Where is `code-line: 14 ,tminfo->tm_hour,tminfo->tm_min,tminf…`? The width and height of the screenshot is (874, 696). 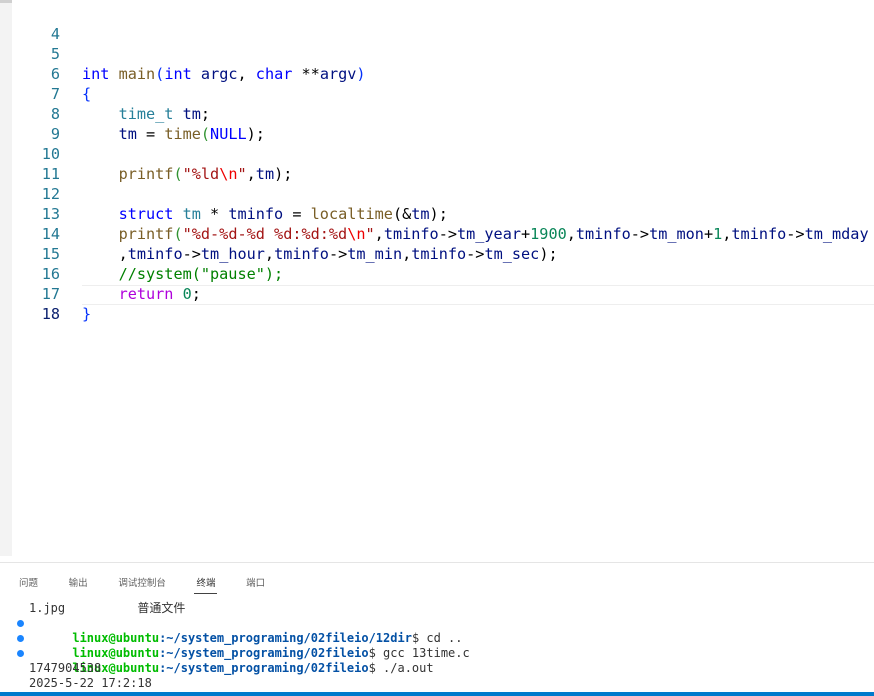
code-line: 14 ,tminfo->tm_hour,tminfo->tm_min,tminf… is located at coordinates (443, 233).